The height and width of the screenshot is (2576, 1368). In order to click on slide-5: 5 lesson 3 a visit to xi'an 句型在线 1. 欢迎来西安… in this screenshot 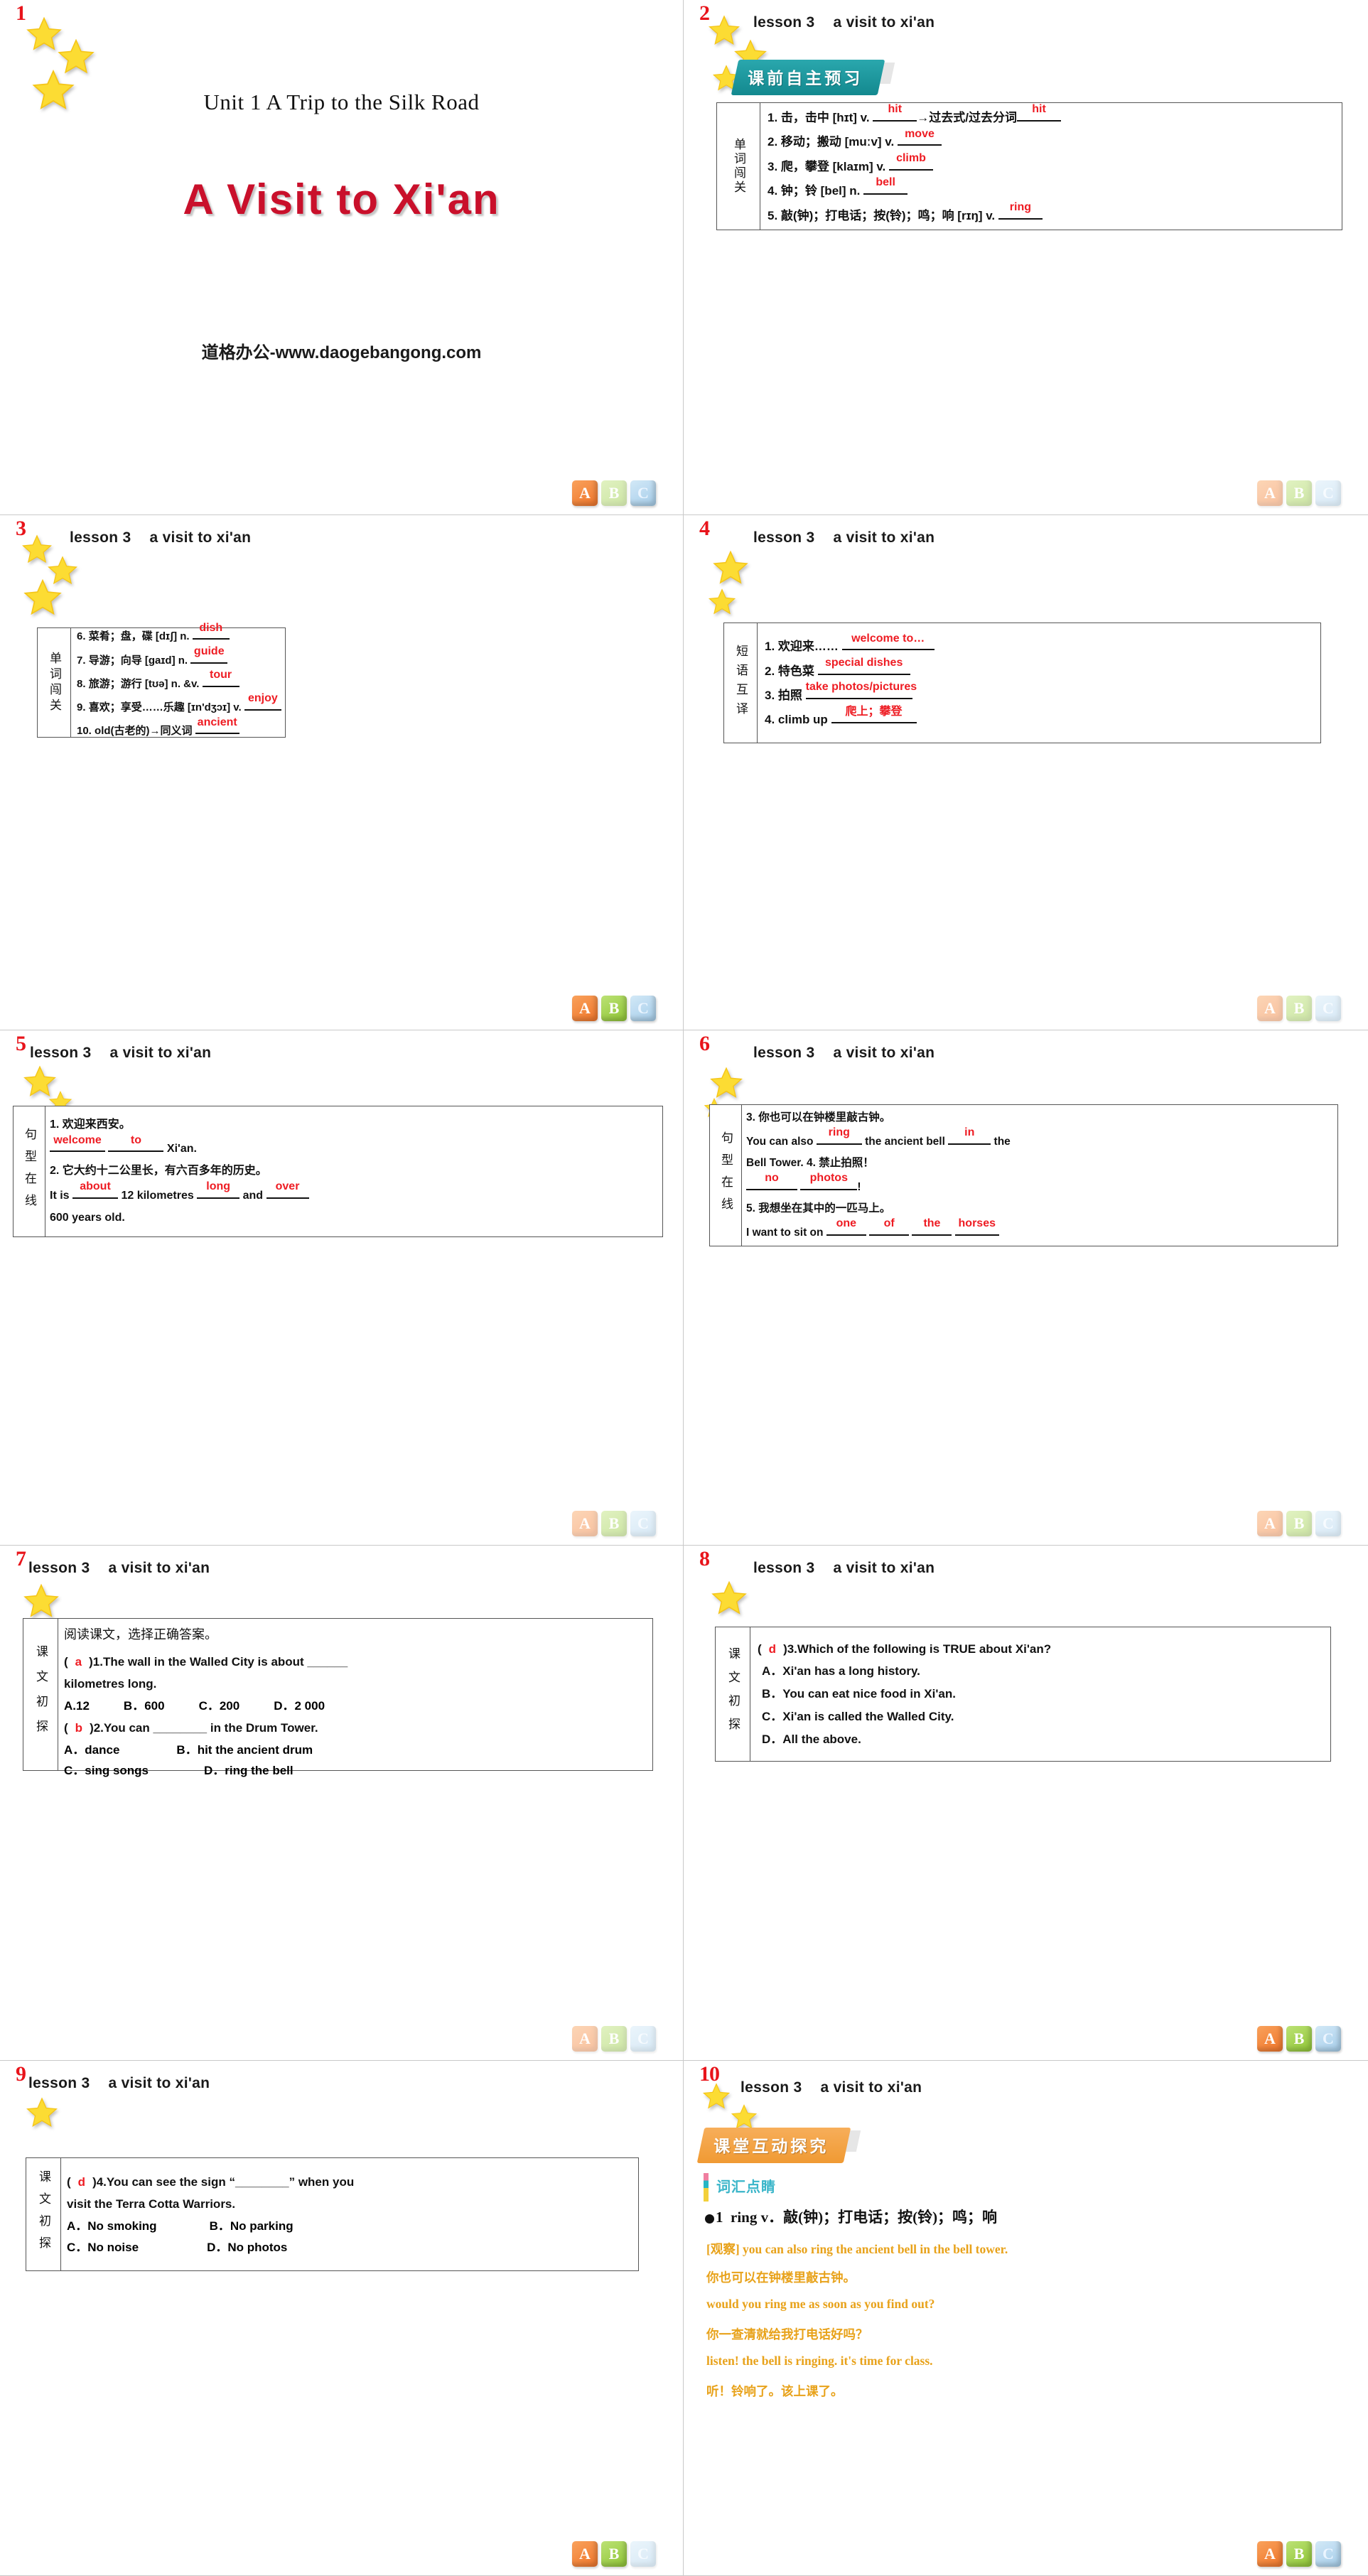, I will do `click(342, 1288)`.